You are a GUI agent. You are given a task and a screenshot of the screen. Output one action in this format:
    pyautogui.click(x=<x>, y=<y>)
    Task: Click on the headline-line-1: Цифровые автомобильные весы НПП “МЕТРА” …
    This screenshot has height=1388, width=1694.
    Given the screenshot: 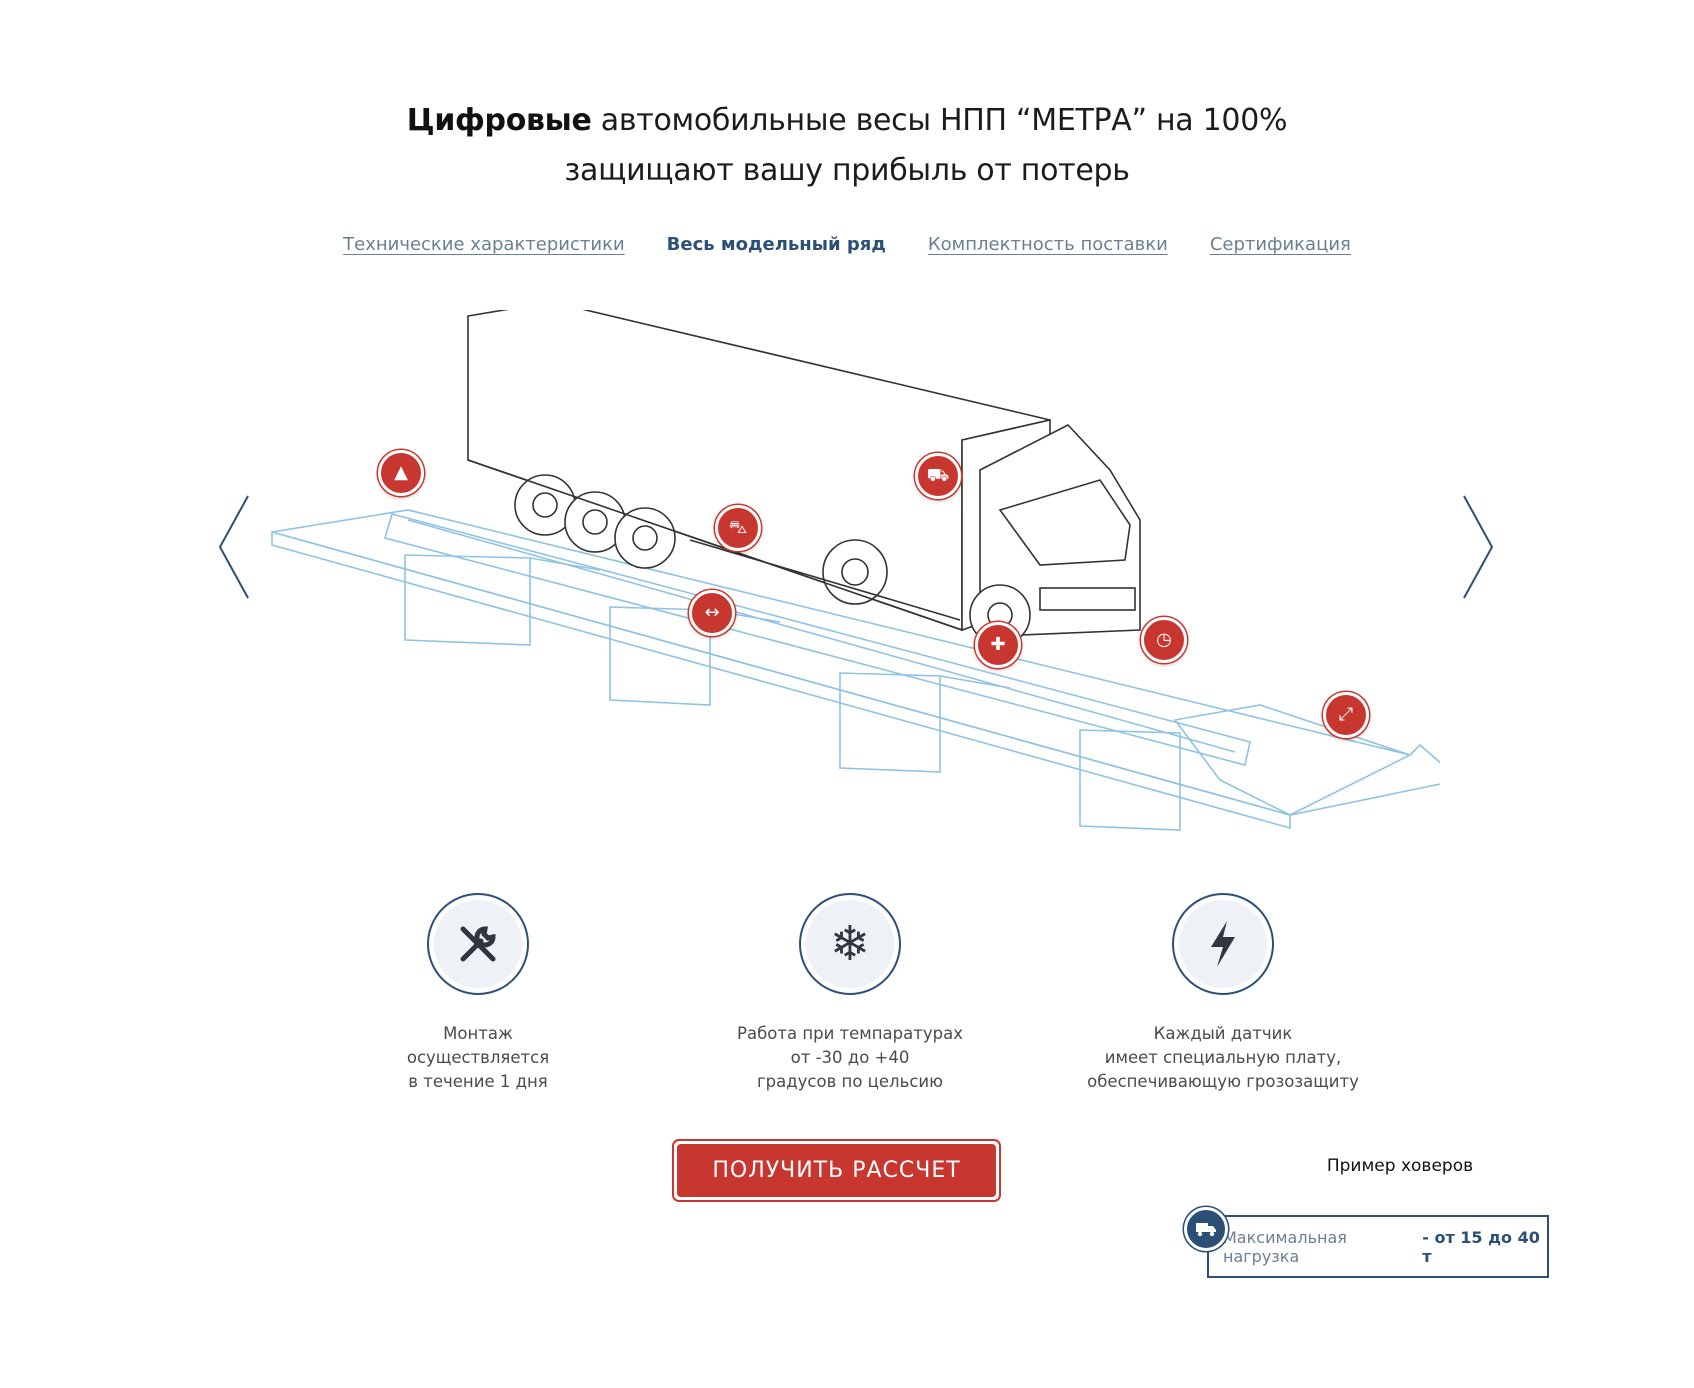 What is the action you would take?
    pyautogui.click(x=847, y=121)
    